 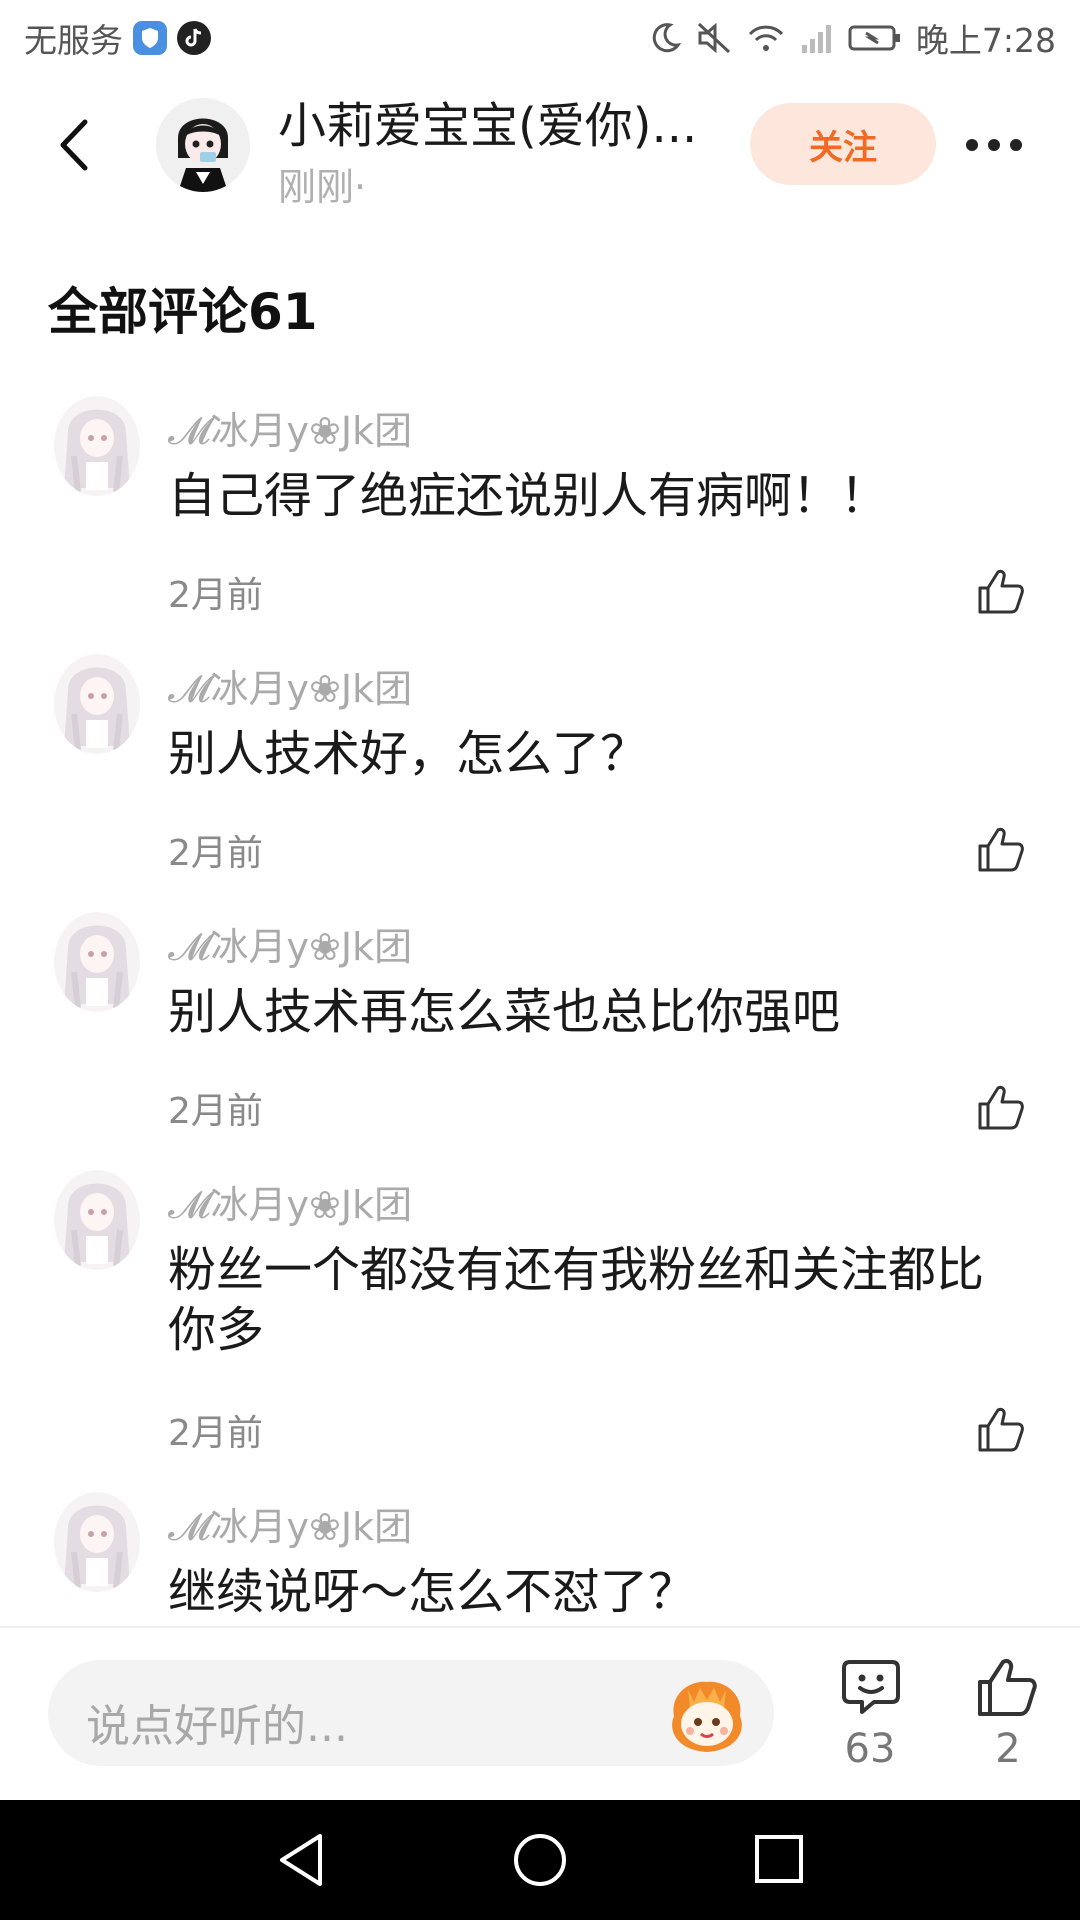 I want to click on status-right: 晚上7:28, so click(x=852, y=38).